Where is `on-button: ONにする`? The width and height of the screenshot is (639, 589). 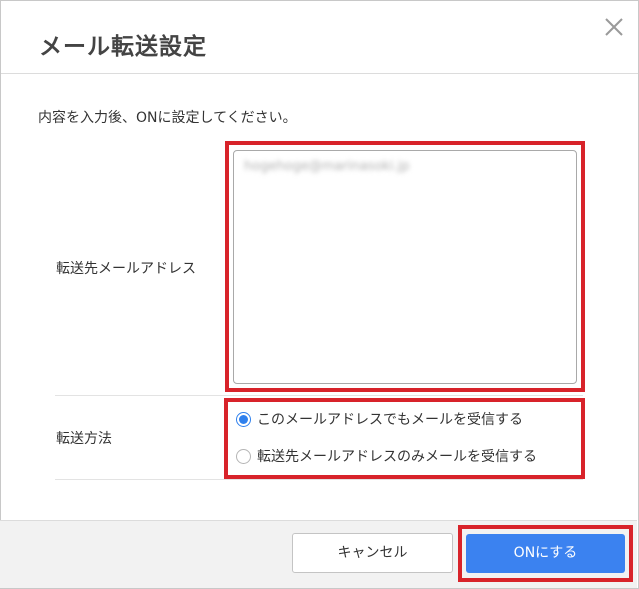
on-button: ONにする is located at coordinates (545, 553).